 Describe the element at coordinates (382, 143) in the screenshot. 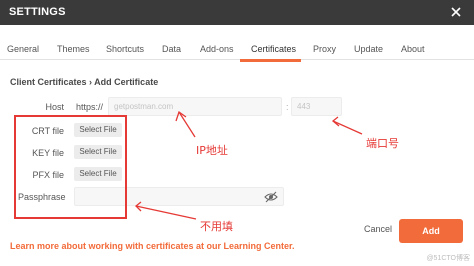

I see `port-annotation: 端口号` at that location.